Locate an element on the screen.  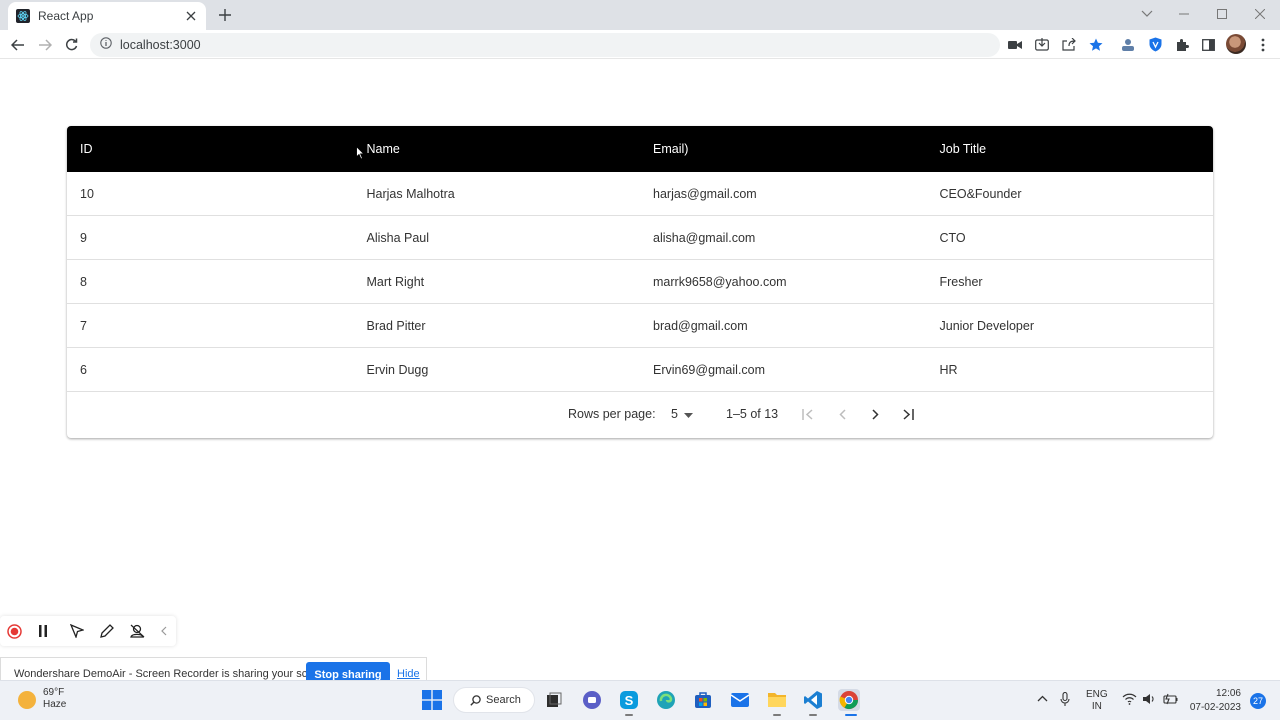
clock: 12:06 07-02-2023 is located at coordinates (1214, 701).